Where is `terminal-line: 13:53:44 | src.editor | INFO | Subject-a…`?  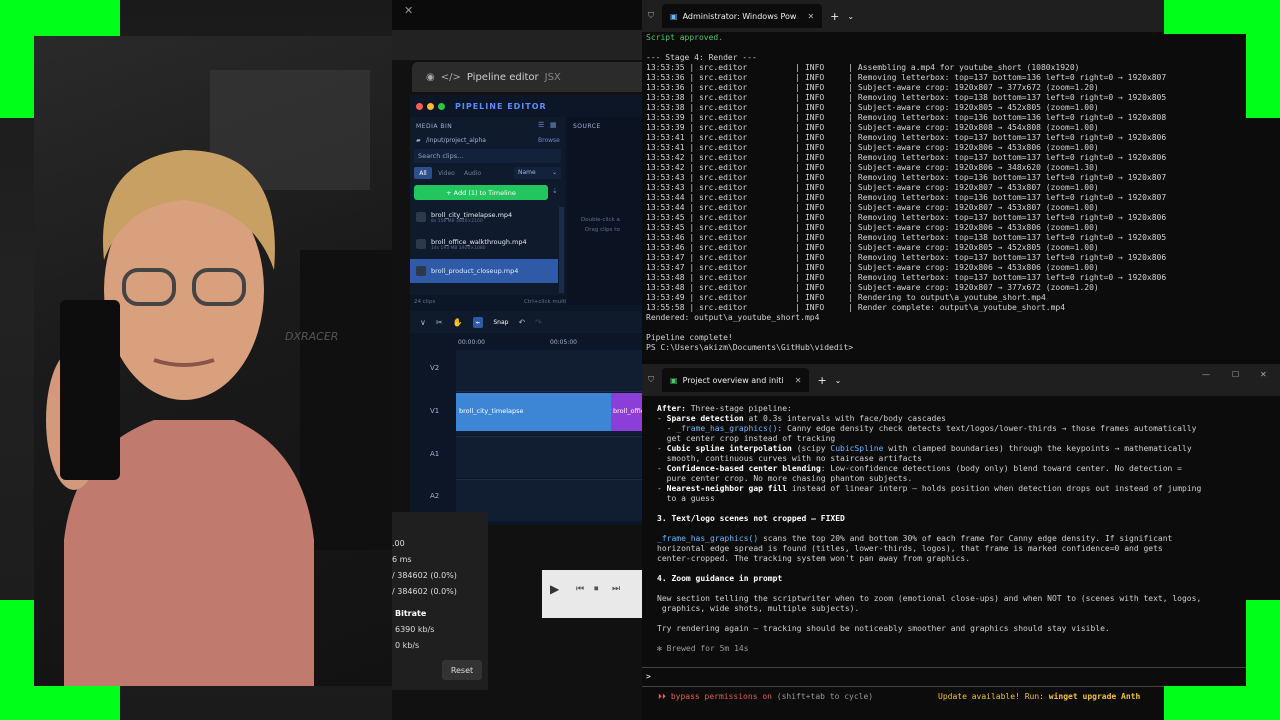
terminal-line: 13:53:44 | src.editor | INFO | Subject-a… is located at coordinates (872, 207).